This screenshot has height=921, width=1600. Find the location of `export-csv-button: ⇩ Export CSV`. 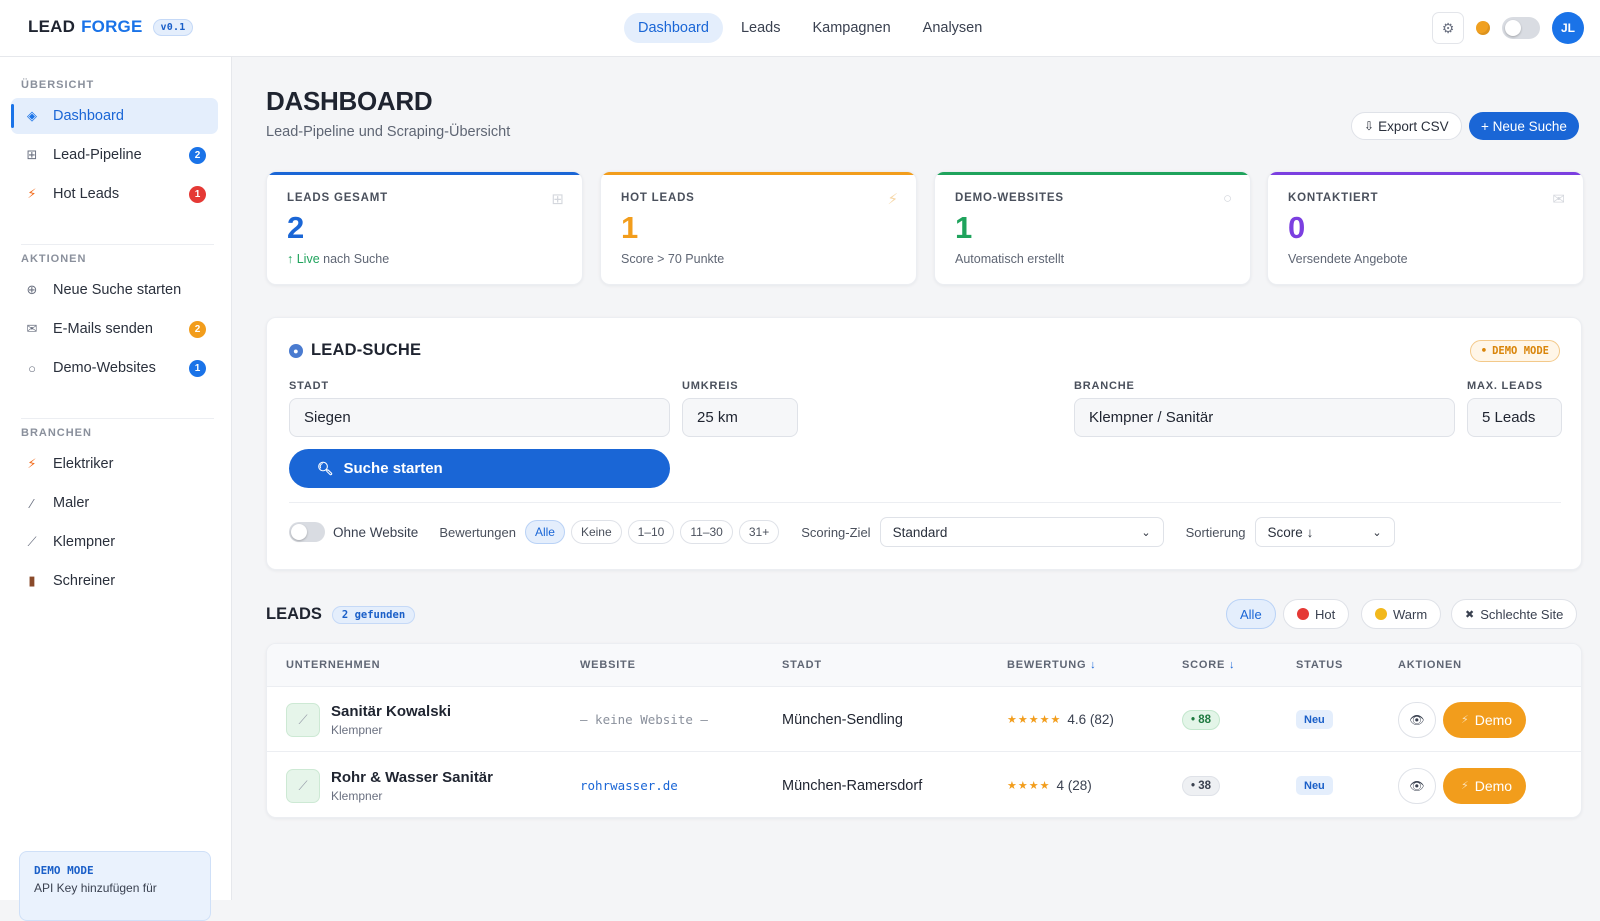

export-csv-button: ⇩ Export CSV is located at coordinates (1406, 126).